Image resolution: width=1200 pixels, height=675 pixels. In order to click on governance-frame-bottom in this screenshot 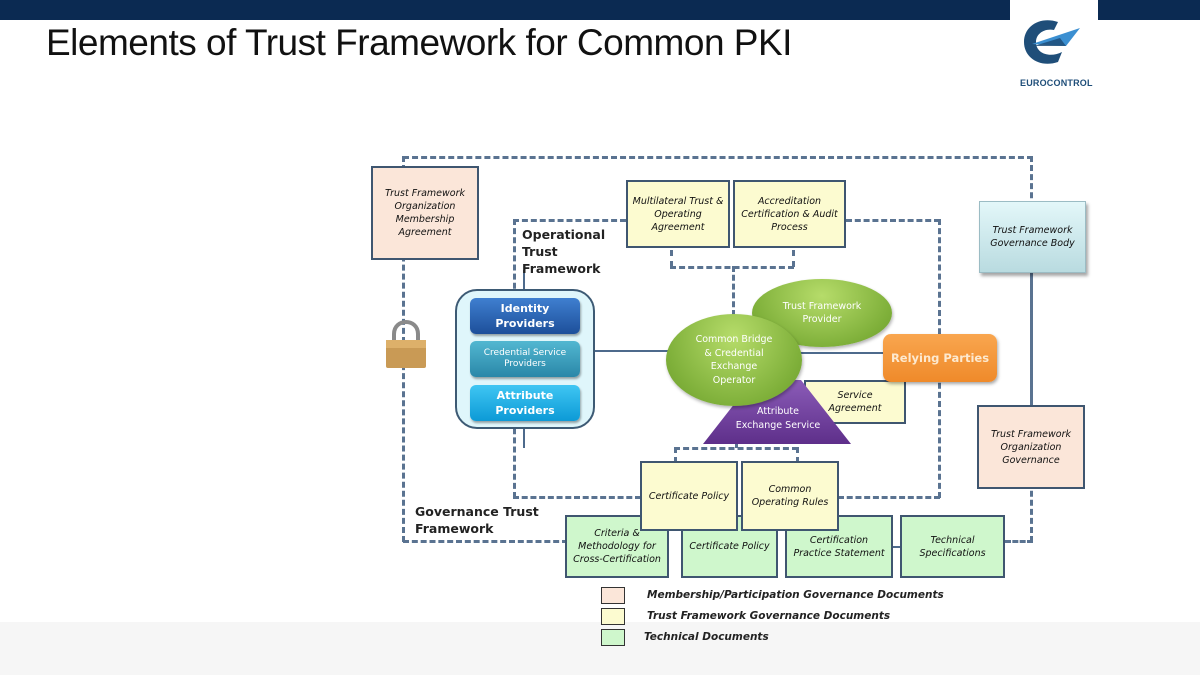, I will do `click(485, 541)`.